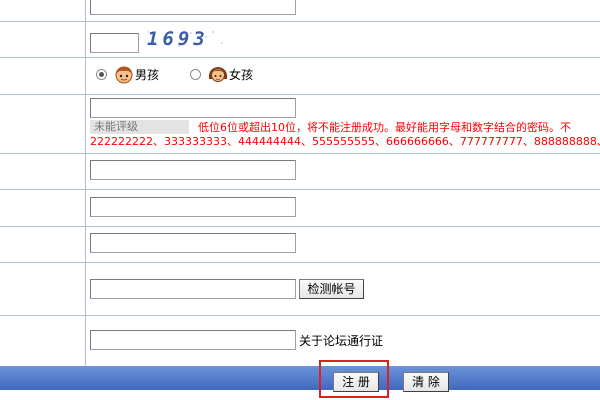 The height and width of the screenshot is (400, 600). Describe the element at coordinates (193, 7) in the screenshot. I see `top-field` at that location.